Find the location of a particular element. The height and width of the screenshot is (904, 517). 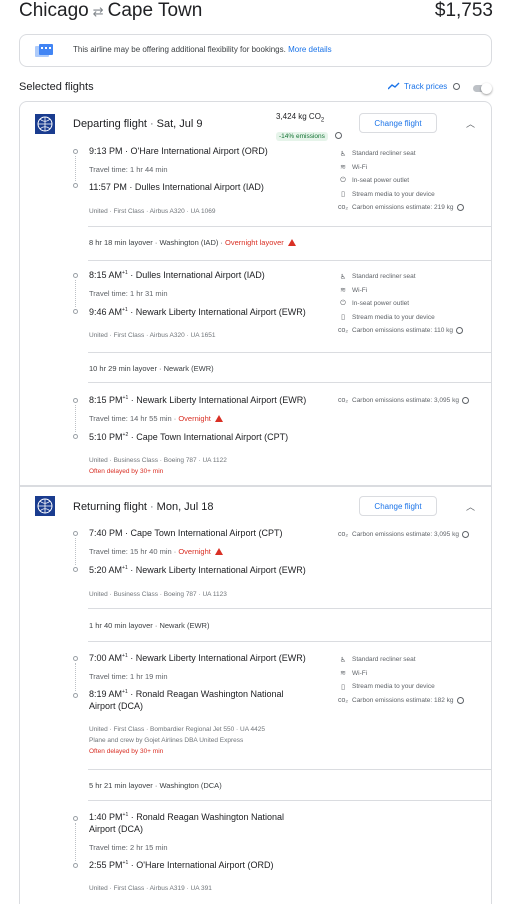

seat-icon: ♿ is located at coordinates (343, 154).